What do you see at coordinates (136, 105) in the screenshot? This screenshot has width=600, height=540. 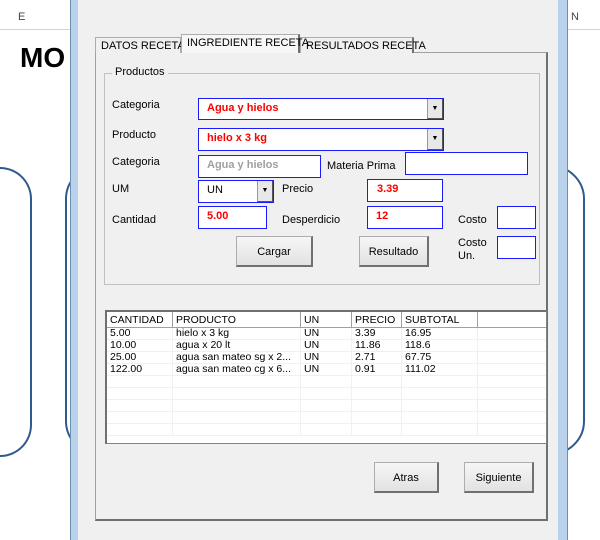 I see `categoria-label: Categoria` at bounding box center [136, 105].